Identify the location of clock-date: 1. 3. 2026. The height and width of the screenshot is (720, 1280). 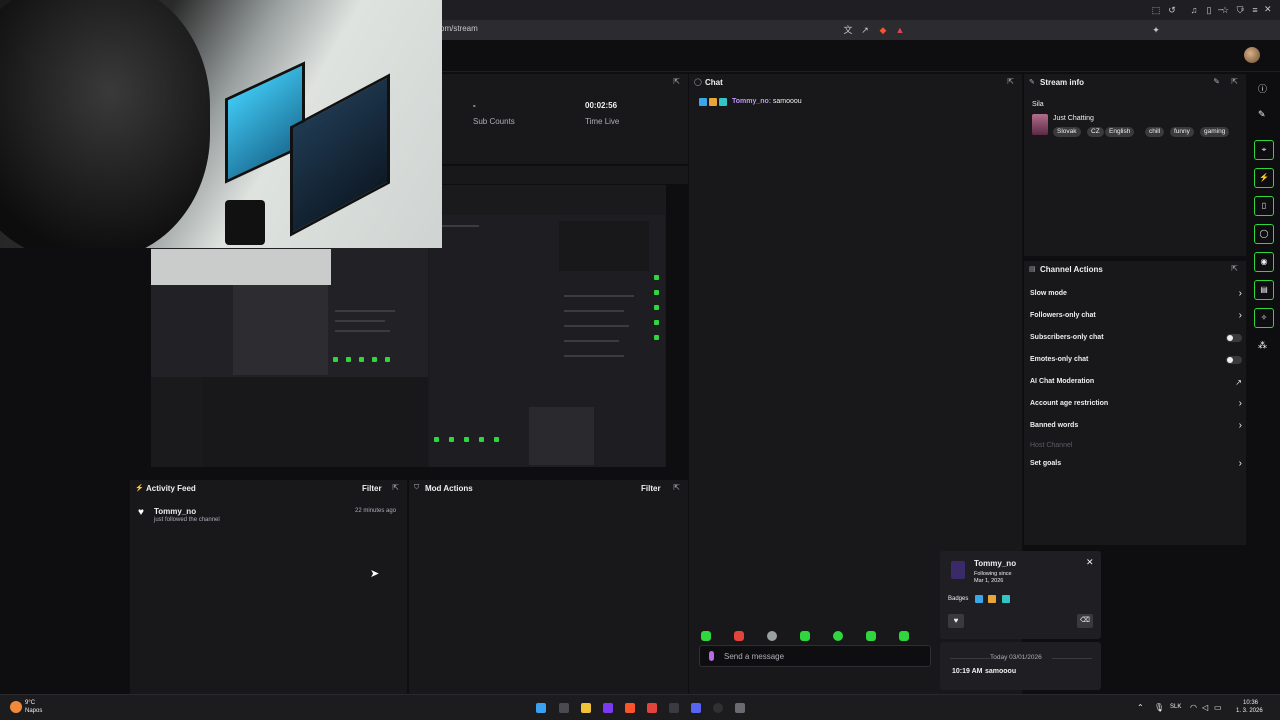
(1249, 711).